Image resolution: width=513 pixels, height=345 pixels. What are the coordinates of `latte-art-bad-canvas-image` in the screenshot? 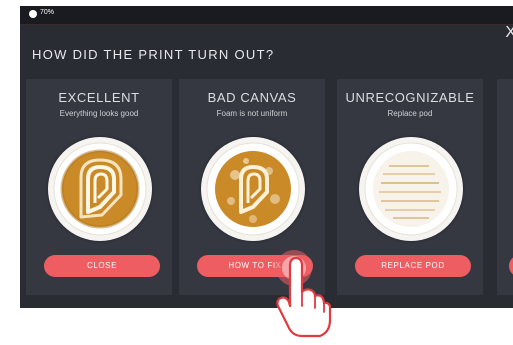 It's located at (253, 189).